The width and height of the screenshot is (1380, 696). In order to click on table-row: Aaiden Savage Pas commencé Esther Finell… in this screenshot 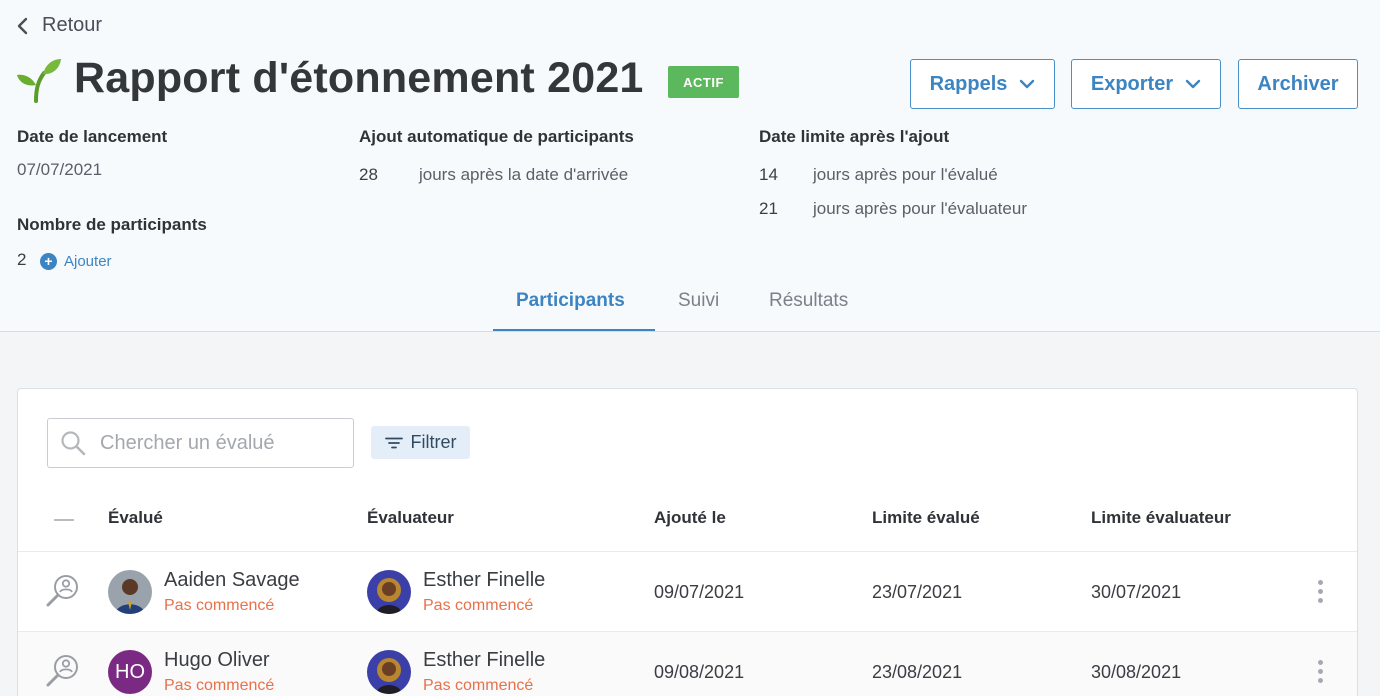, I will do `click(687, 591)`.